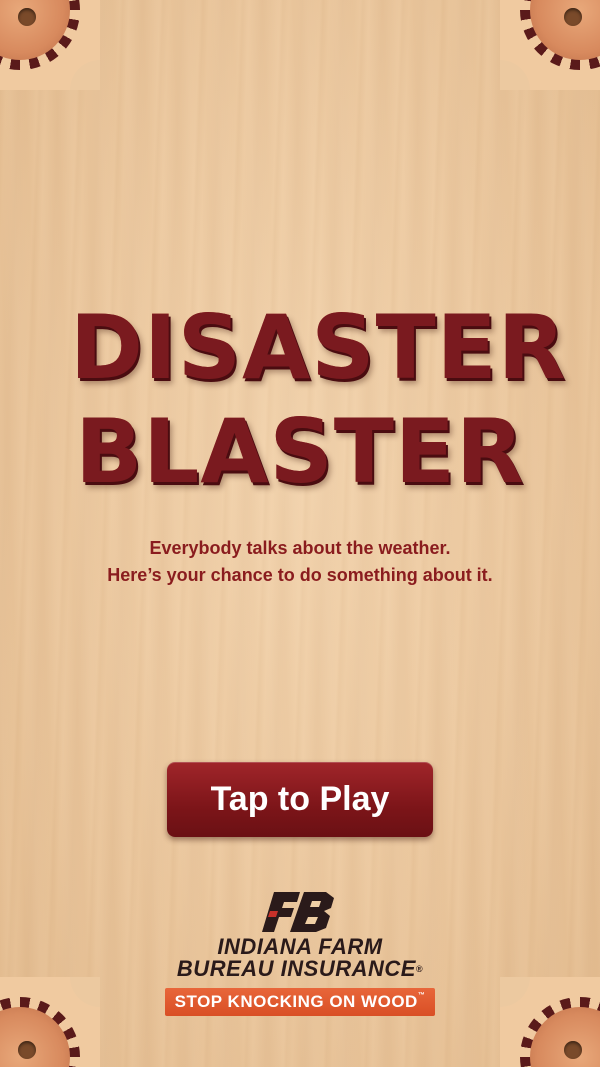  Describe the element at coordinates (300, 548) in the screenshot. I see `tagline-line-1: Everybody talks about the weather.` at that location.